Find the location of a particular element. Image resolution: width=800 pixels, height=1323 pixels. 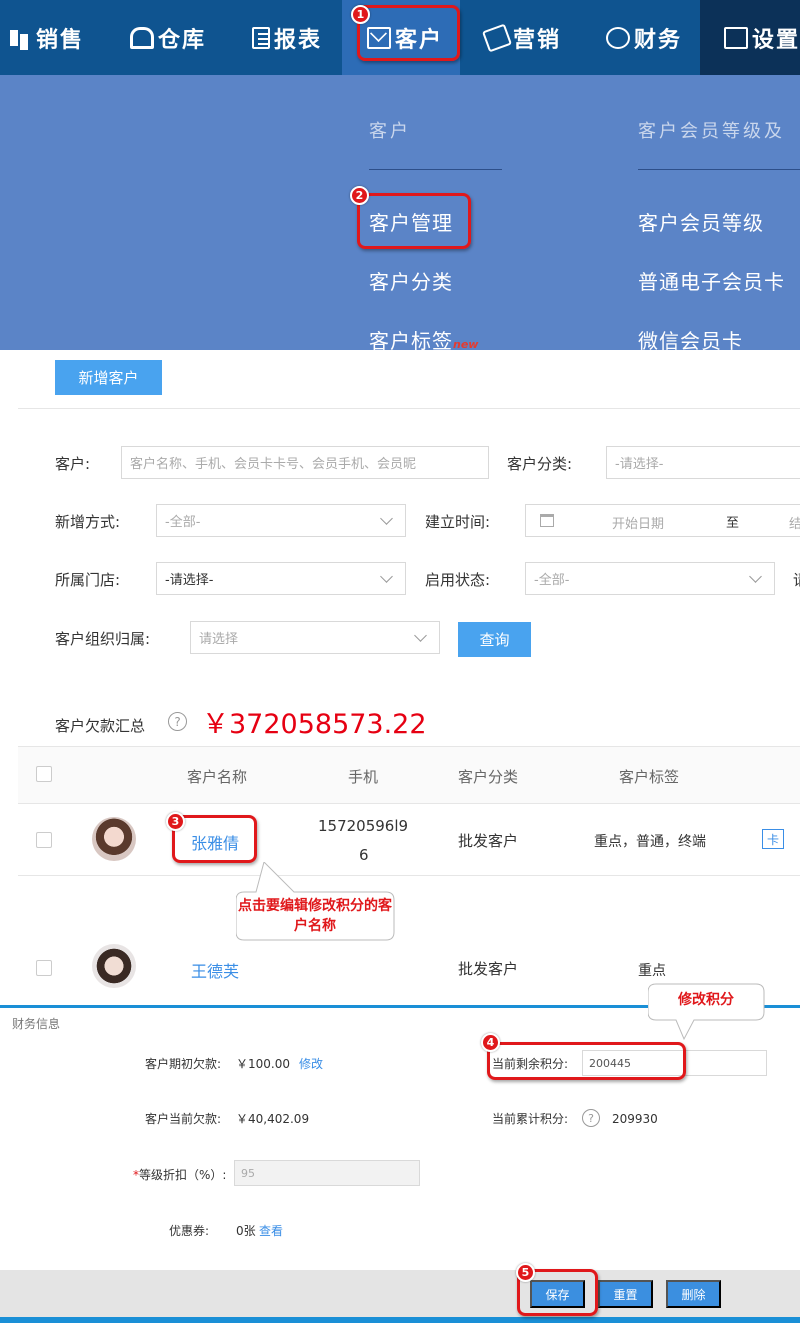

callout-click-text: 点击要编辑修改积分的客户名称 is located at coordinates (315, 916).